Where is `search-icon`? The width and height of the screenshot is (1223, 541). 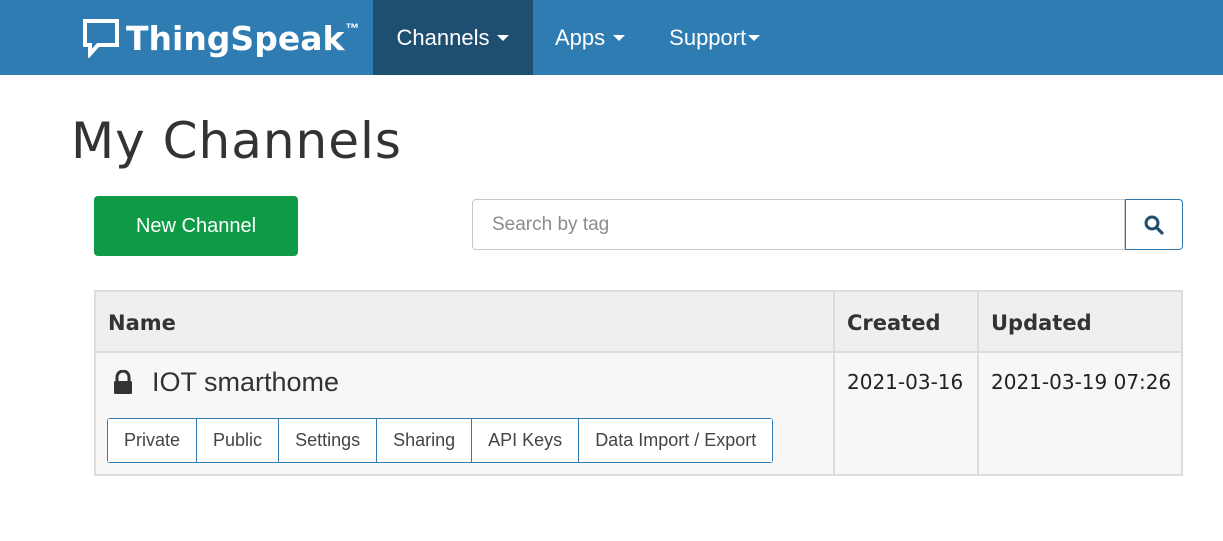
search-icon is located at coordinates (1154, 225).